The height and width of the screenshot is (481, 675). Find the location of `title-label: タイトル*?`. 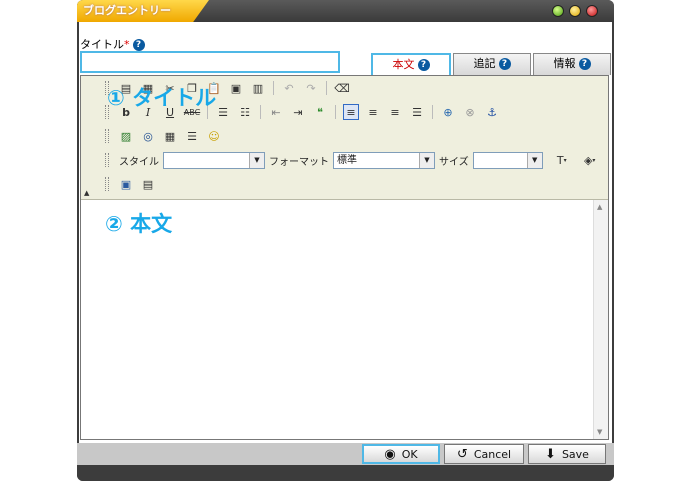

title-label: タイトル*? is located at coordinates (112, 44).